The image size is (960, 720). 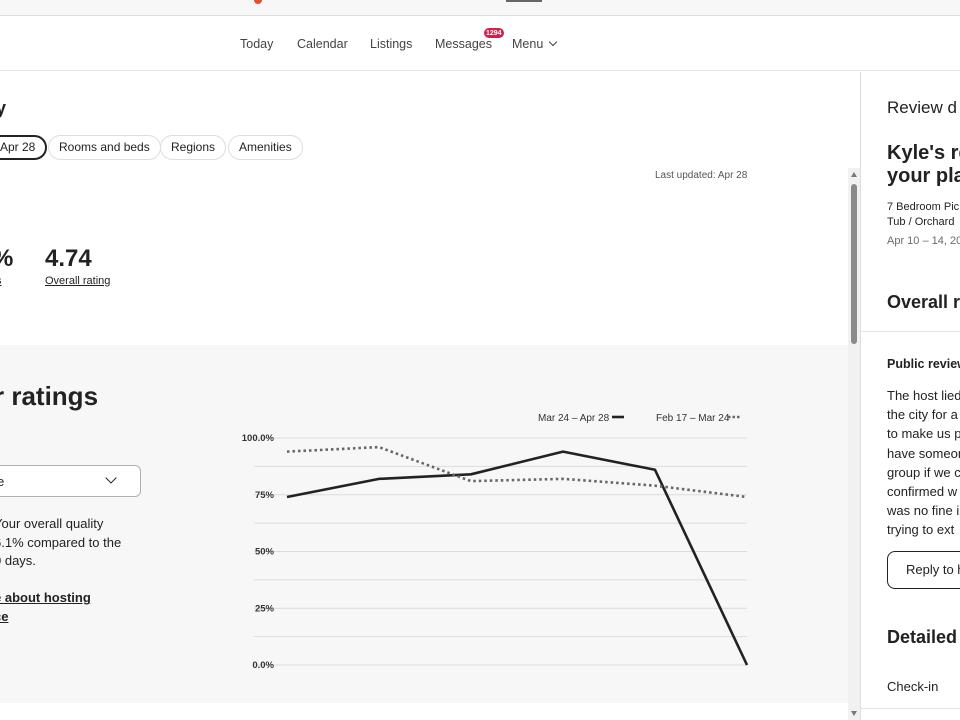 What do you see at coordinates (258, 438) in the screenshot?
I see `y-tick-label: 100.0%` at bounding box center [258, 438].